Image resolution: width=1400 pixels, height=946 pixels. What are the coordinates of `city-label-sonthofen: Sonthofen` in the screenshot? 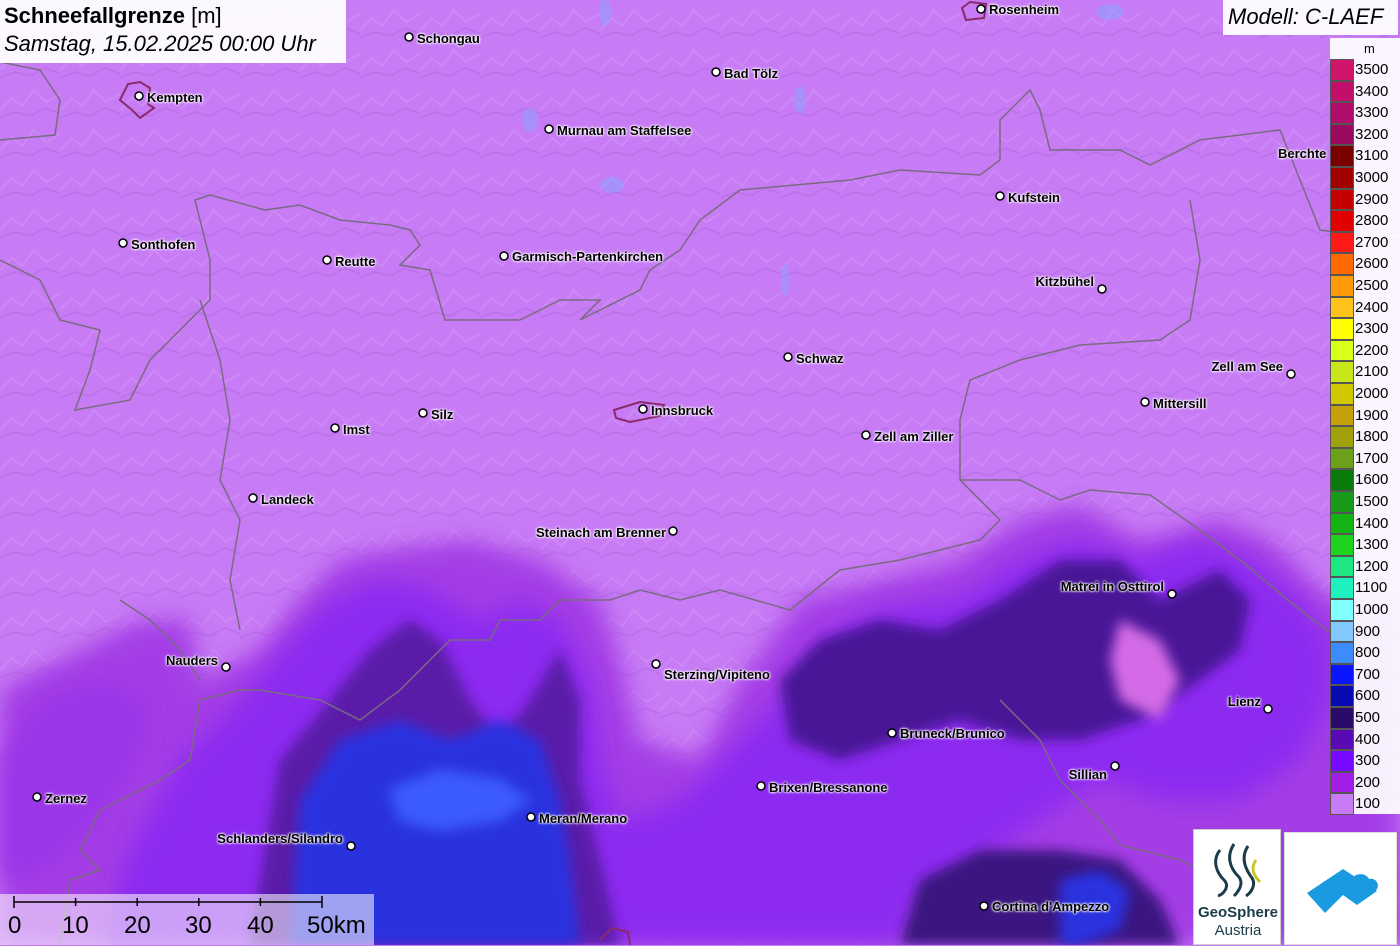 It's located at (163, 244).